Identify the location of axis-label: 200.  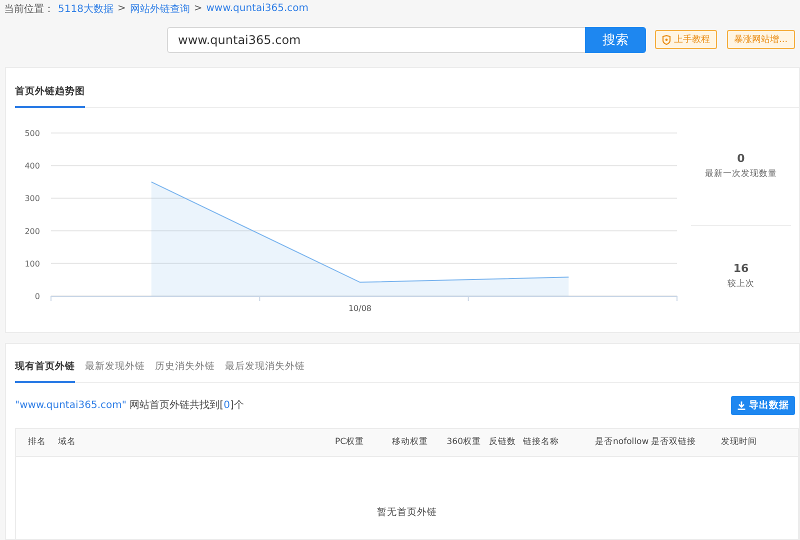
(32, 231).